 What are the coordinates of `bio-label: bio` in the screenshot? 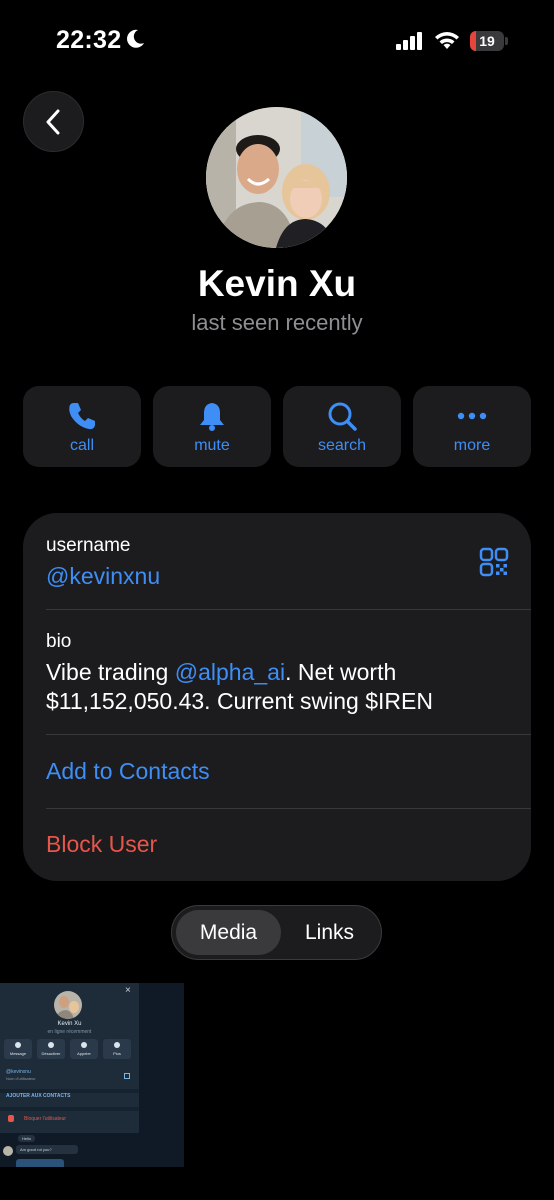 It's located at (59, 641).